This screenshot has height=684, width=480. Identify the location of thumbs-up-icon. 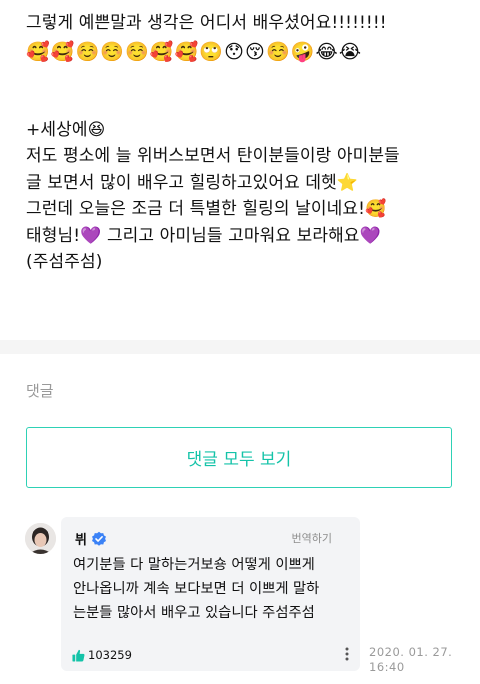
(78, 655).